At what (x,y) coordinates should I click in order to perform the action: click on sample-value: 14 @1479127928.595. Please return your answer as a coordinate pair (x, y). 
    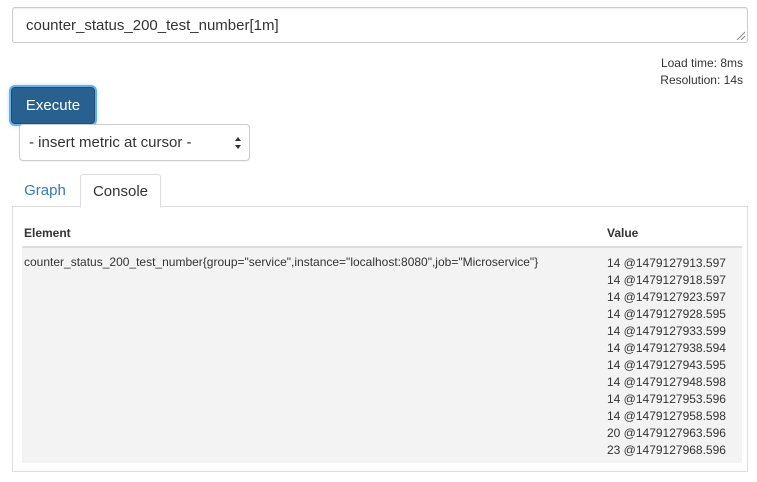
    Looking at the image, I should click on (666, 314).